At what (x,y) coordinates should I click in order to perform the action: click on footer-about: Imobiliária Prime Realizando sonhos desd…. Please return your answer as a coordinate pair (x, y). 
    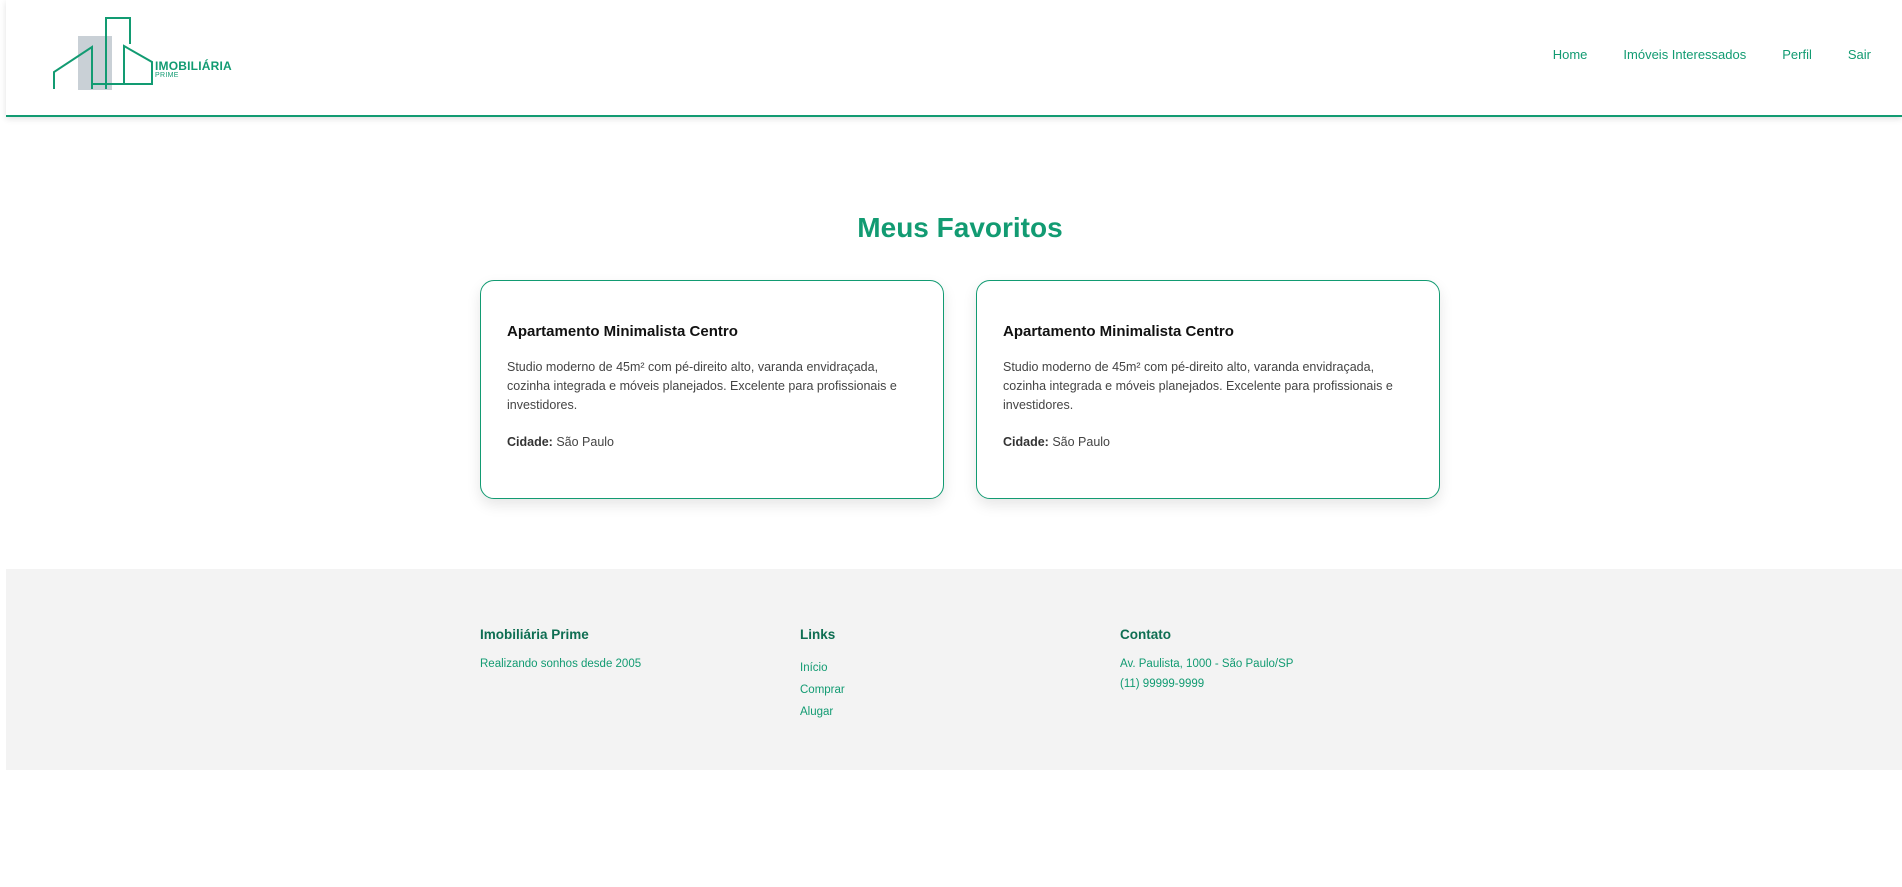
    Looking at the image, I should click on (560, 650).